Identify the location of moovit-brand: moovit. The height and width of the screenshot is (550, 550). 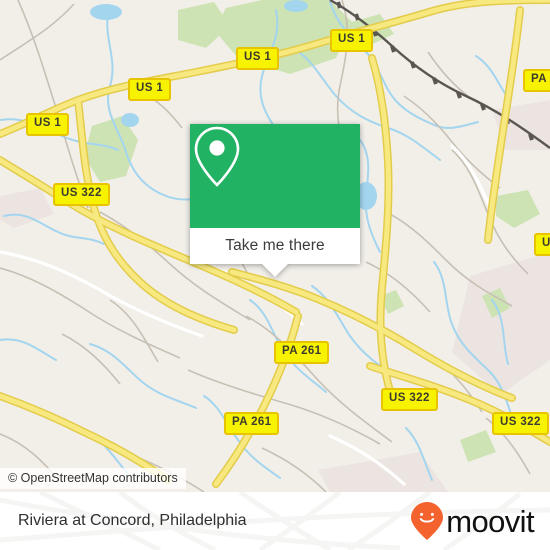
(472, 521).